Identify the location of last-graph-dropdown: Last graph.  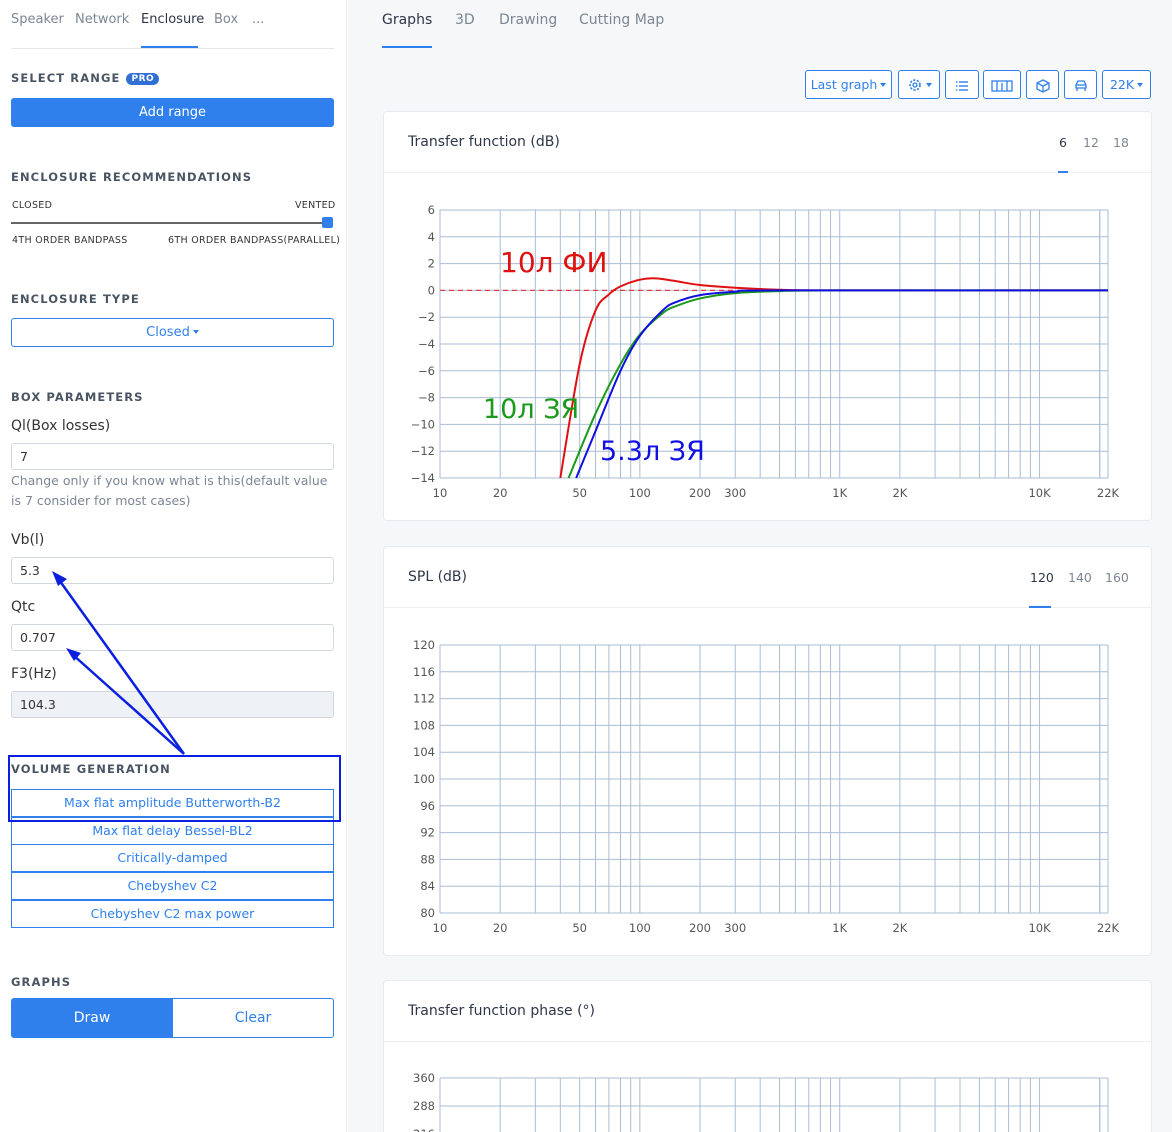
(848, 84).